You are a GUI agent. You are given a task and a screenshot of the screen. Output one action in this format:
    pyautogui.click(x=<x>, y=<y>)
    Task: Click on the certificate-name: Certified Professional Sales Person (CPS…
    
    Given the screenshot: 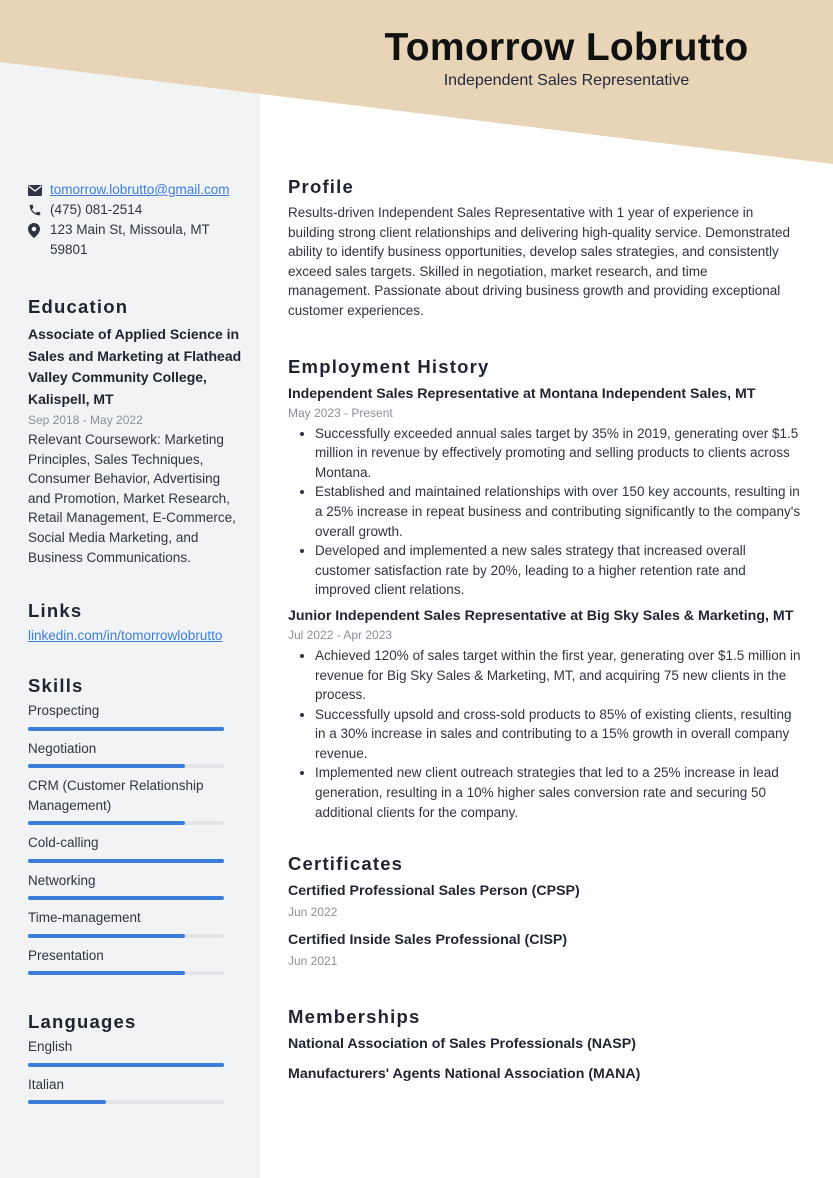 What is the action you would take?
    pyautogui.click(x=434, y=891)
    